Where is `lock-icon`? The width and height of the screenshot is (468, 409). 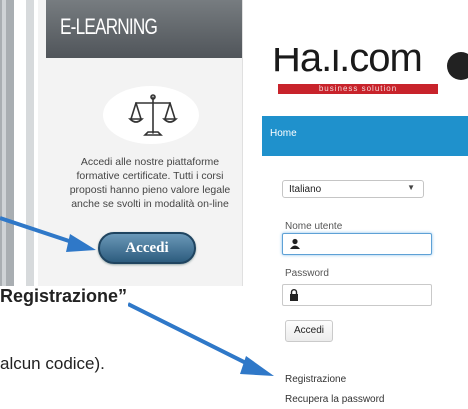 lock-icon is located at coordinates (294, 295).